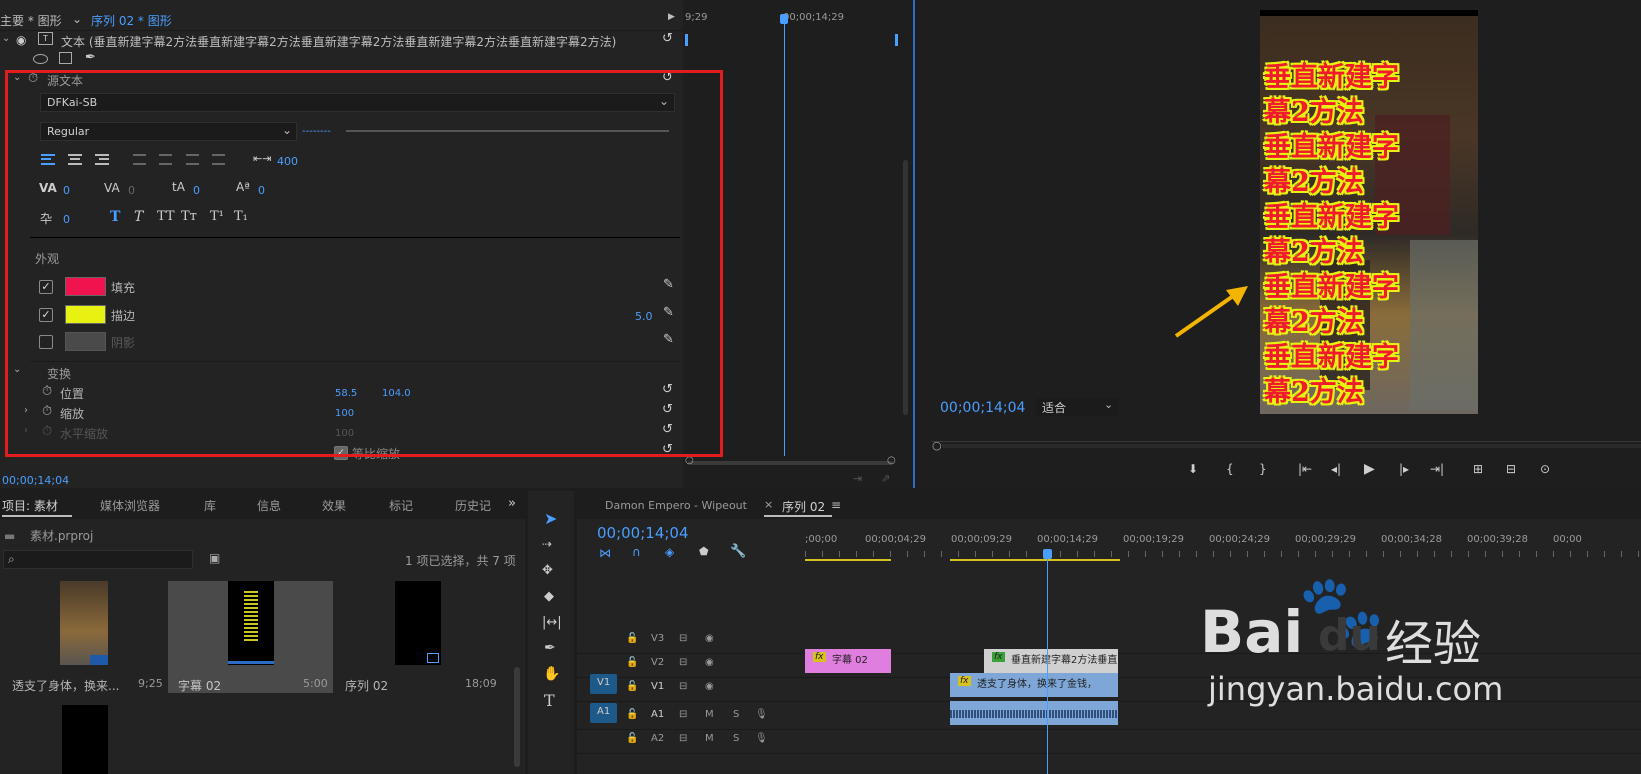 Image resolution: width=1641 pixels, height=774 pixels. What do you see at coordinates (341, 453) in the screenshot?
I see `uniform-scale-checkbox: ✓` at bounding box center [341, 453].